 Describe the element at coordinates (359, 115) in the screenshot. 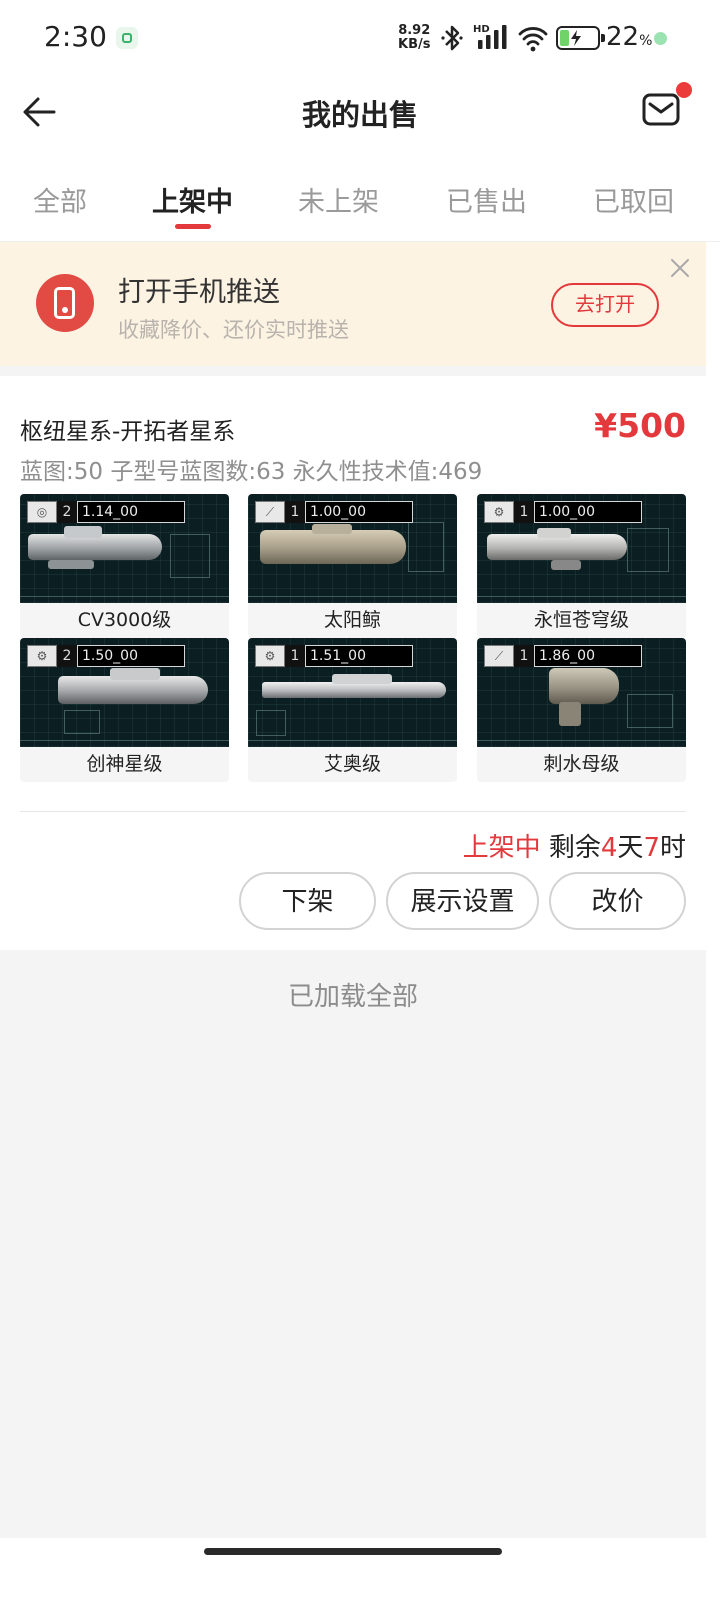

I see `page-title: 我的出售` at that location.